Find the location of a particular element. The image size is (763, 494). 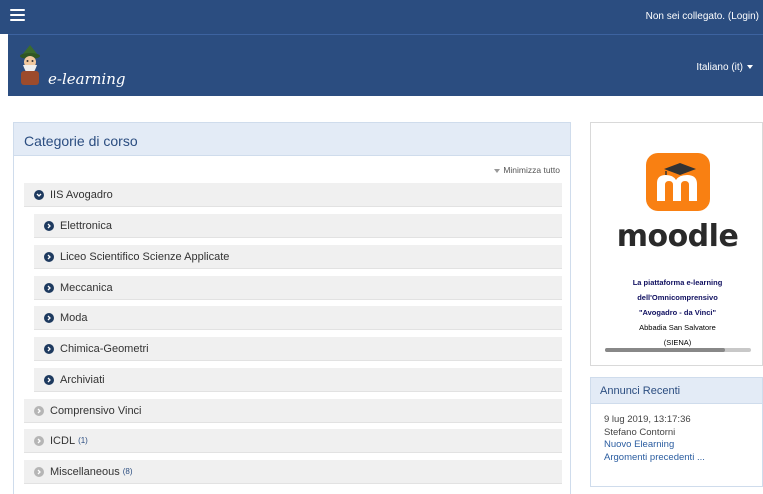

moodle-wordmark: moodle is located at coordinates (677, 236).